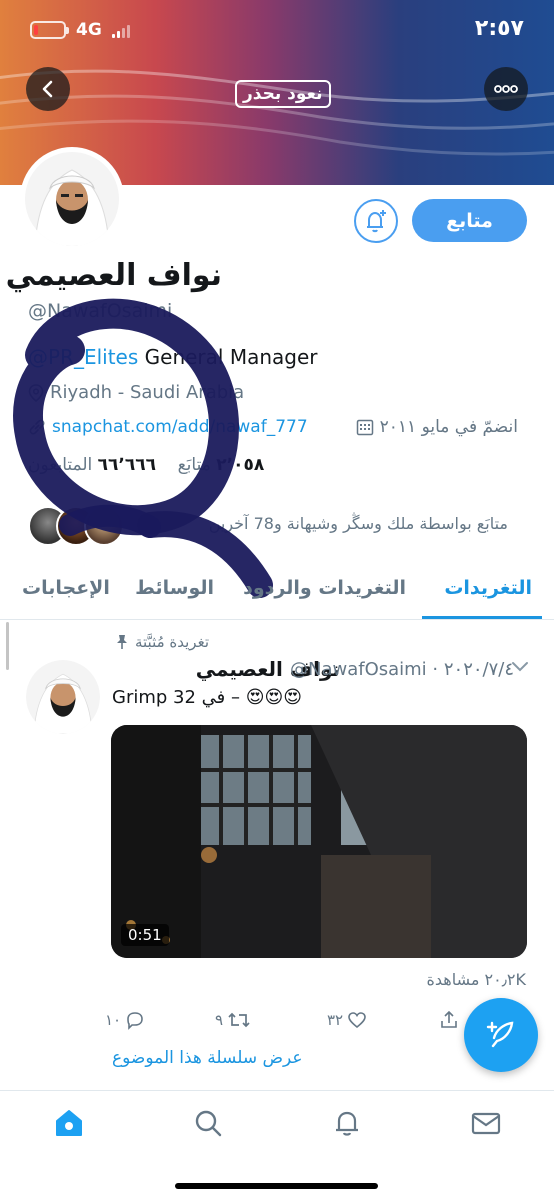 The width and height of the screenshot is (554, 1200). What do you see at coordinates (482, 617) in the screenshot?
I see `active-tab-indicator` at bounding box center [482, 617].